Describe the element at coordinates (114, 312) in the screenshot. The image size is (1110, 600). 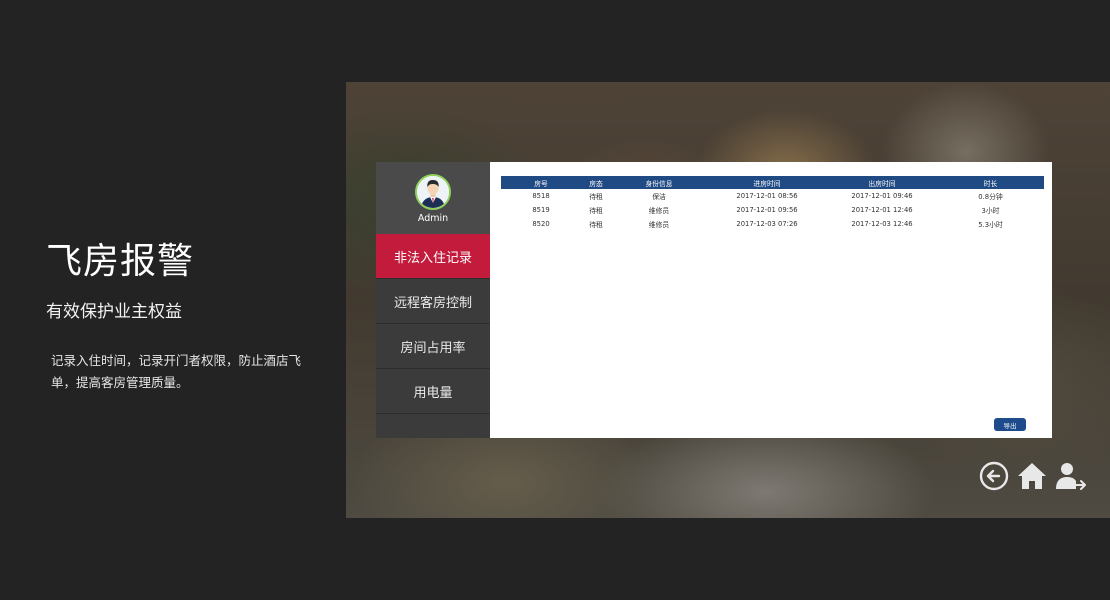
I see `page-subtitle: 有效保护业主权益` at that location.